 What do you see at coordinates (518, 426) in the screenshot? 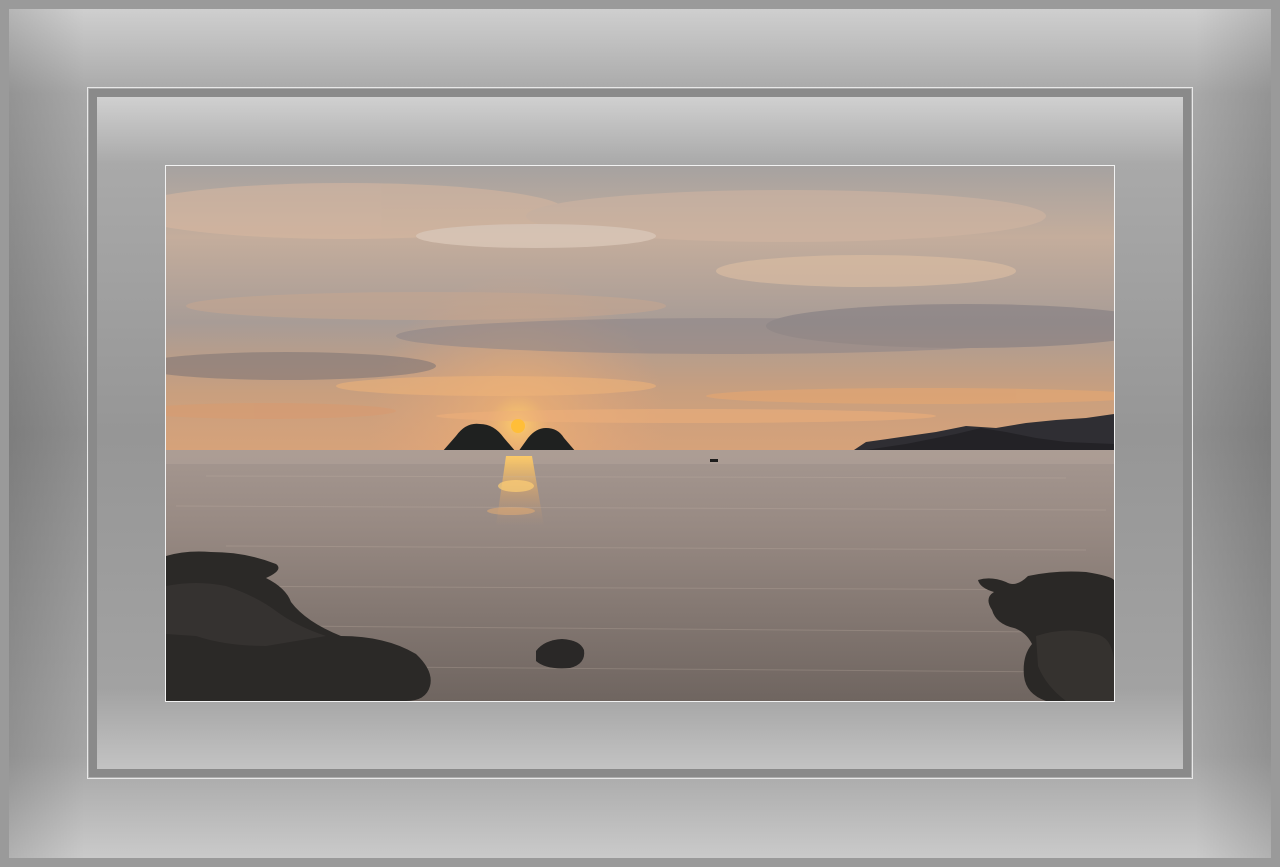
I see `sun` at bounding box center [518, 426].